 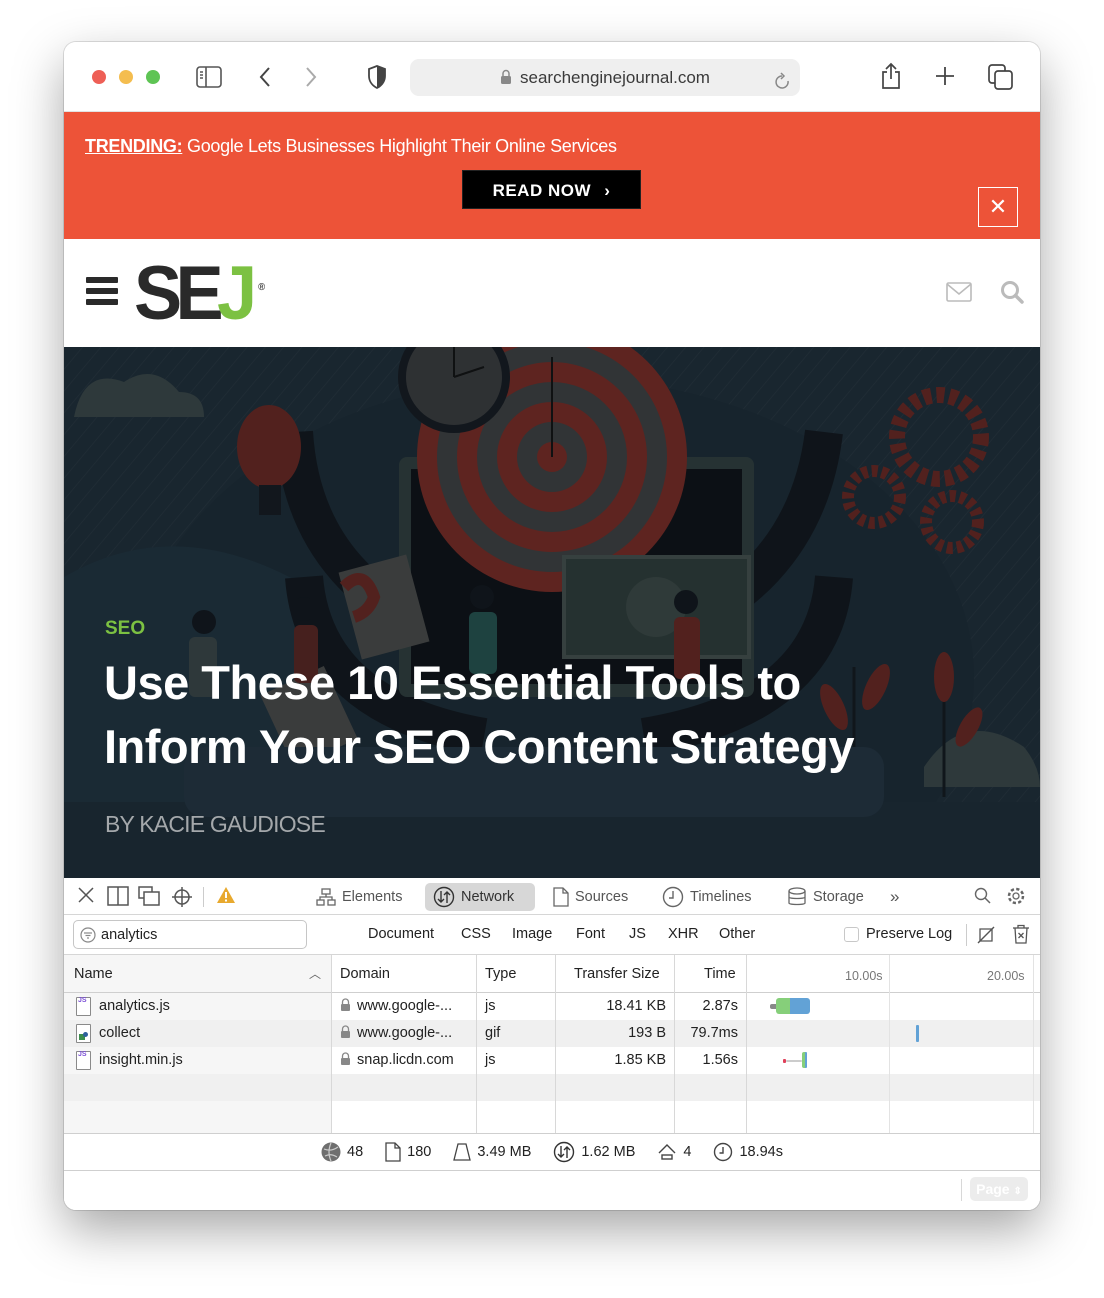 I want to click on tab-overview-icon, so click(x=1001, y=79).